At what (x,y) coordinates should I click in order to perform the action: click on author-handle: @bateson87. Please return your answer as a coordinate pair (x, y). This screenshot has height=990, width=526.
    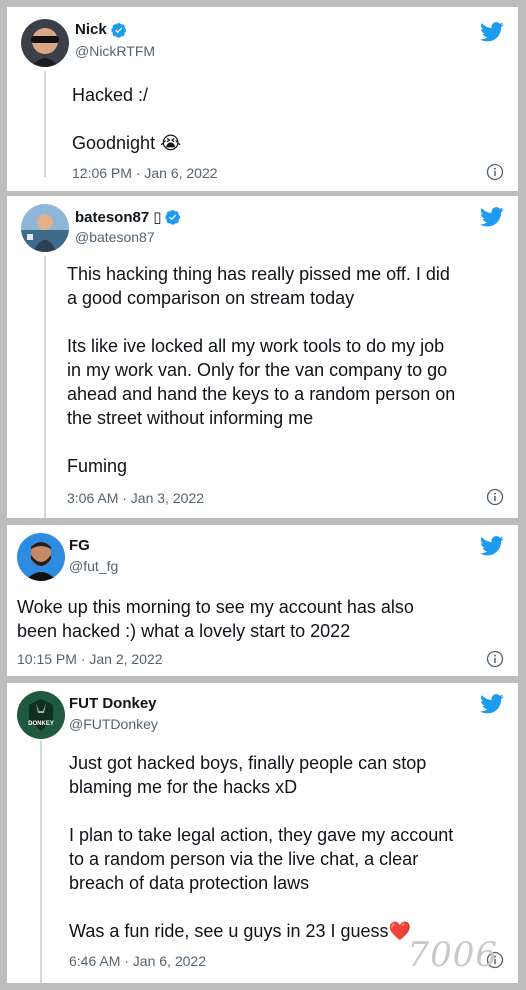
    Looking at the image, I should click on (115, 237).